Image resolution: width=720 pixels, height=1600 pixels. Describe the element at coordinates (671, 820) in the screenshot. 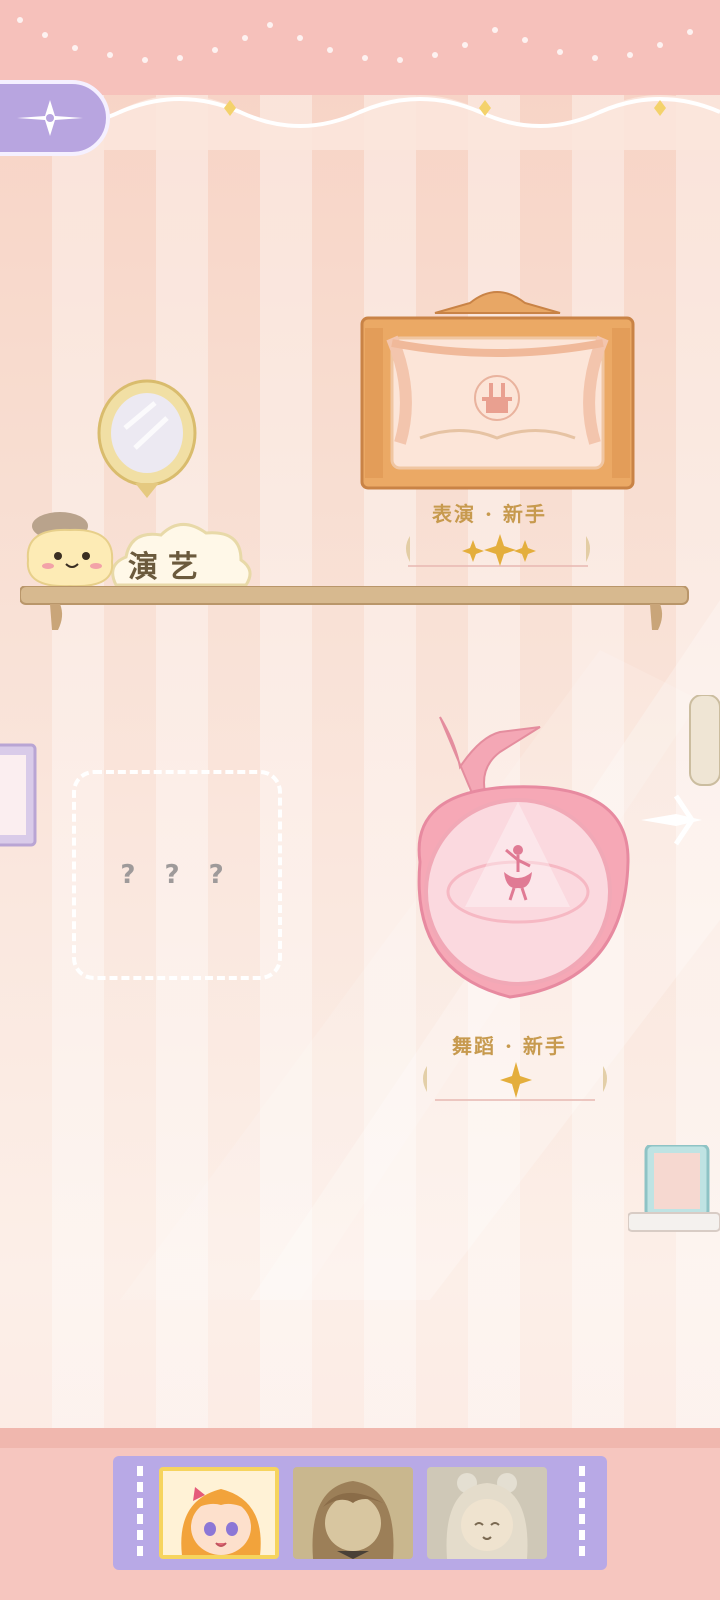

I see `next-arrow-icon` at that location.